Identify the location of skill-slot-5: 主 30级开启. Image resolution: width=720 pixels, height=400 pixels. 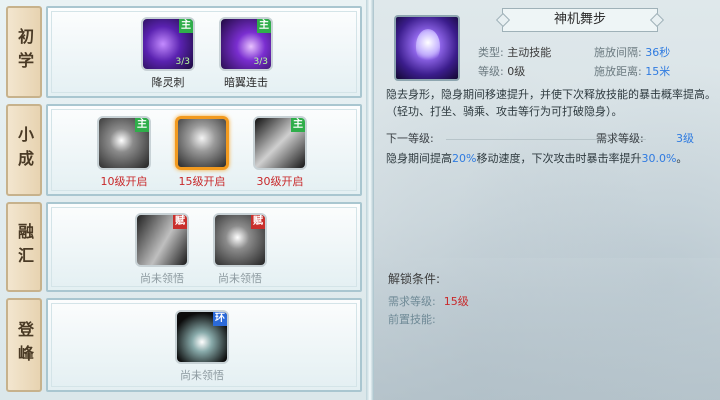
(280, 152).